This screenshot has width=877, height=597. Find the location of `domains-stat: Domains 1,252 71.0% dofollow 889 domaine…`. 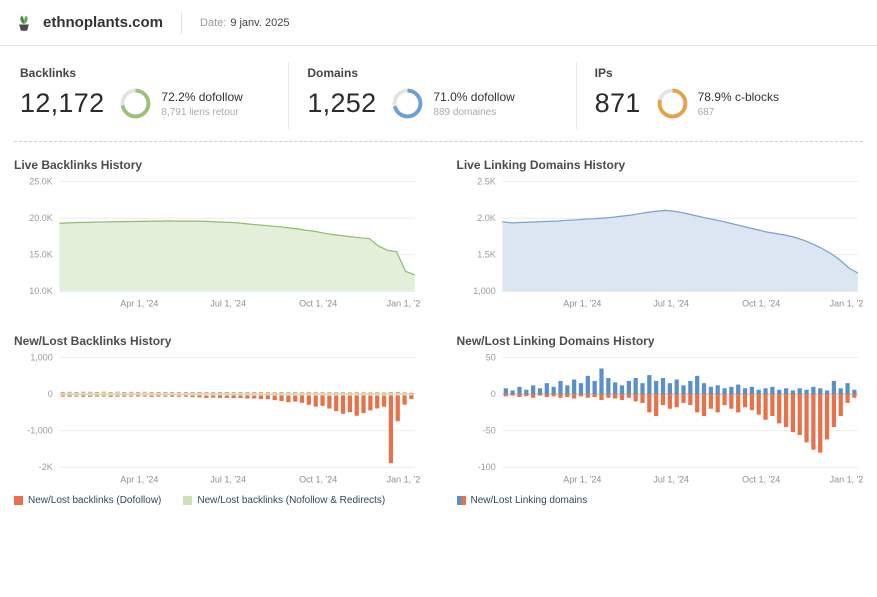

domains-stat: Domains 1,252 71.0% dofollow 889 domaine… is located at coordinates (433, 95).